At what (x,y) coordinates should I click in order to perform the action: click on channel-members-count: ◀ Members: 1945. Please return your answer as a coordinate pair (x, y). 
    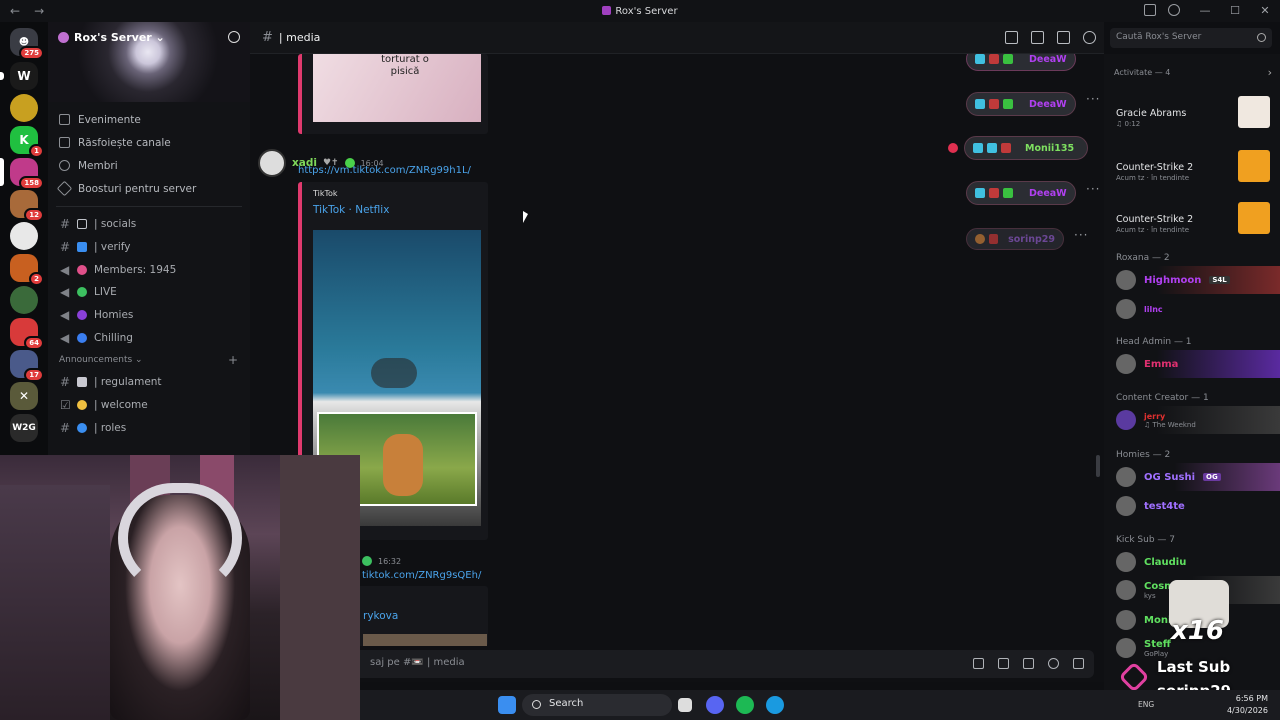
    Looking at the image, I should click on (149, 269).